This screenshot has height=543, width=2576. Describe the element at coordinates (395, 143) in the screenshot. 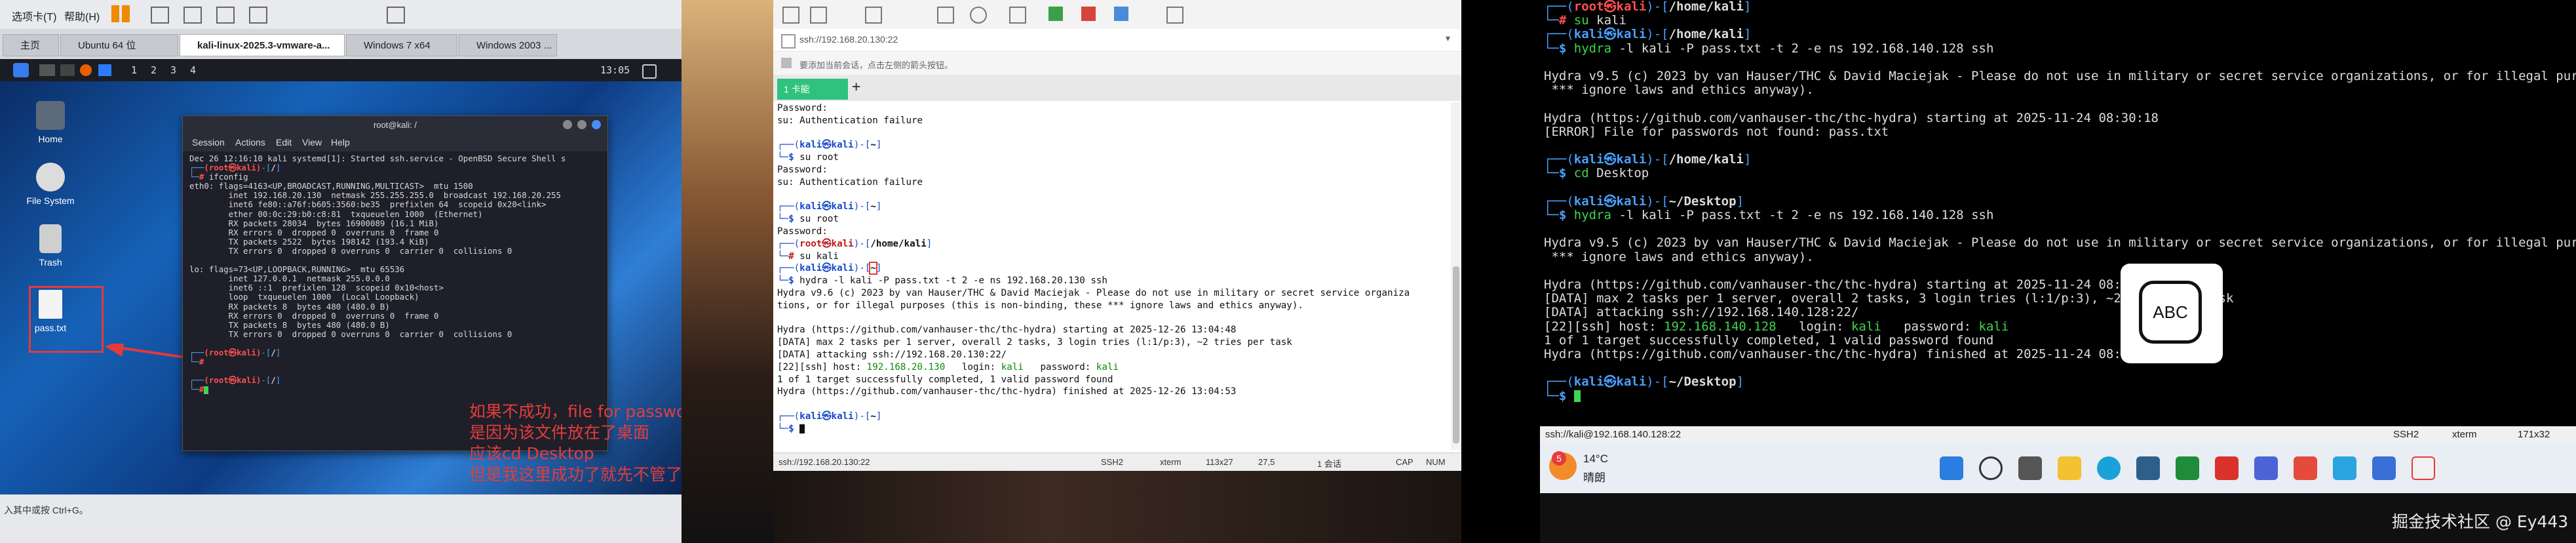

I see `terminal-menubar: Session Actions Edit View Help` at that location.